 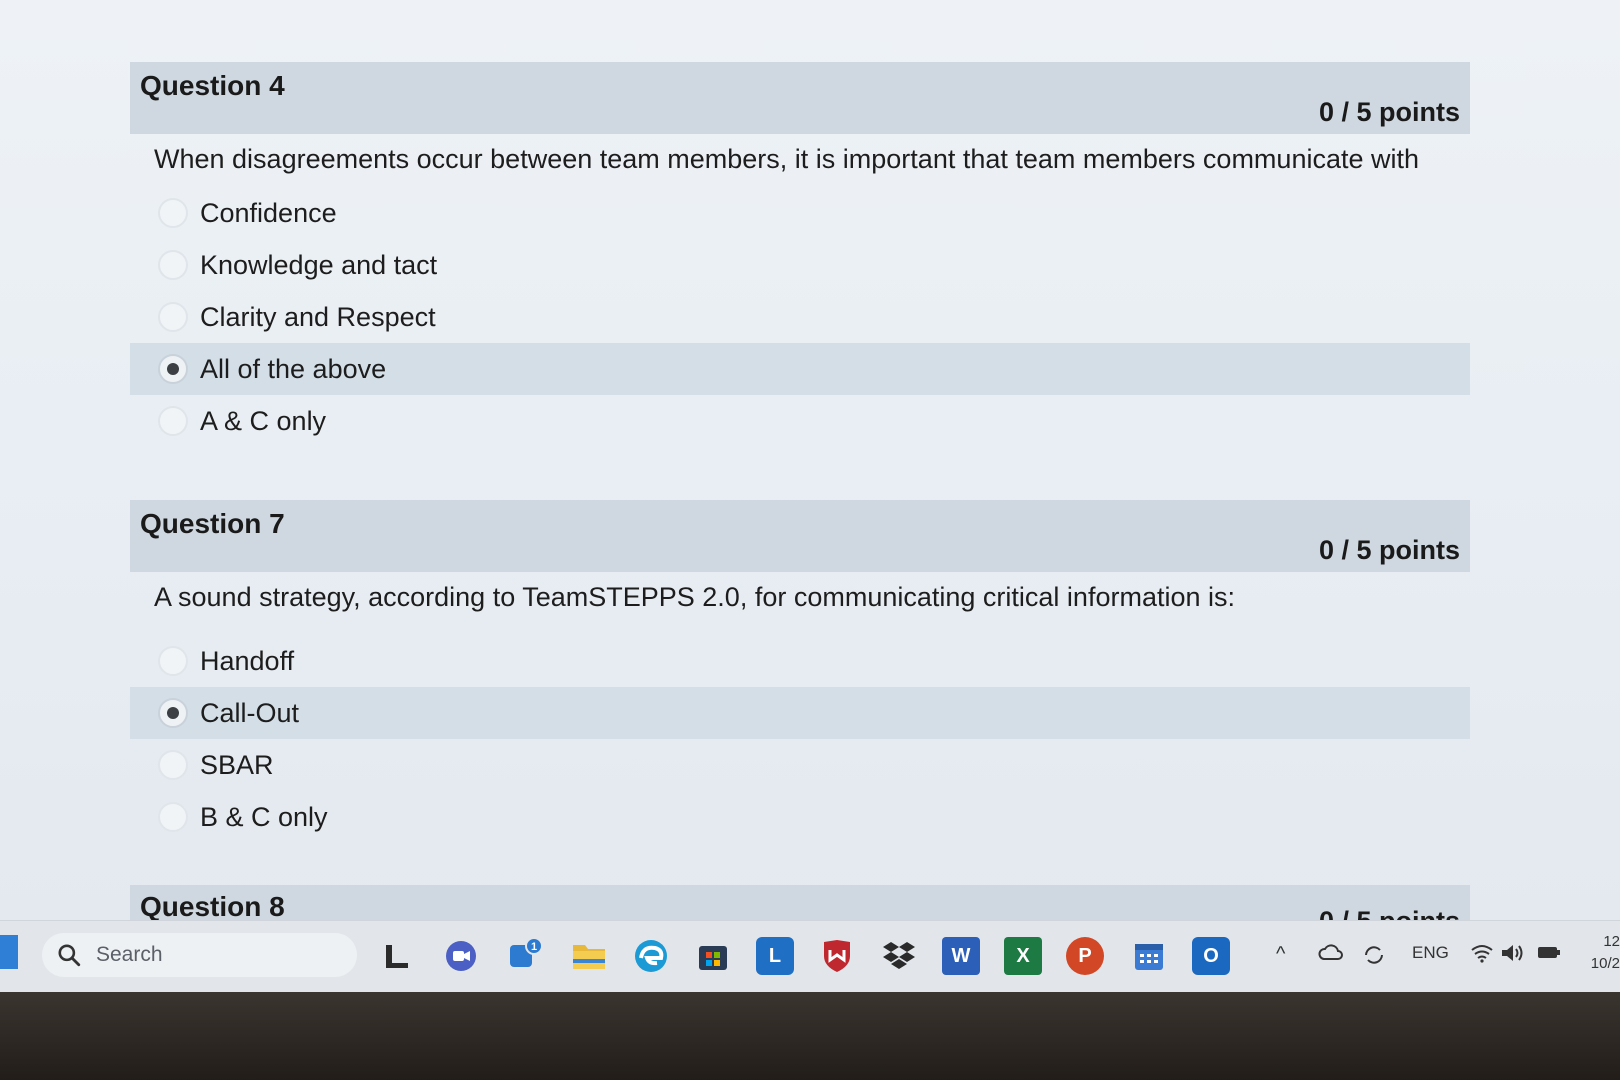 I want to click on outlook-icon: O, so click(x=1211, y=956).